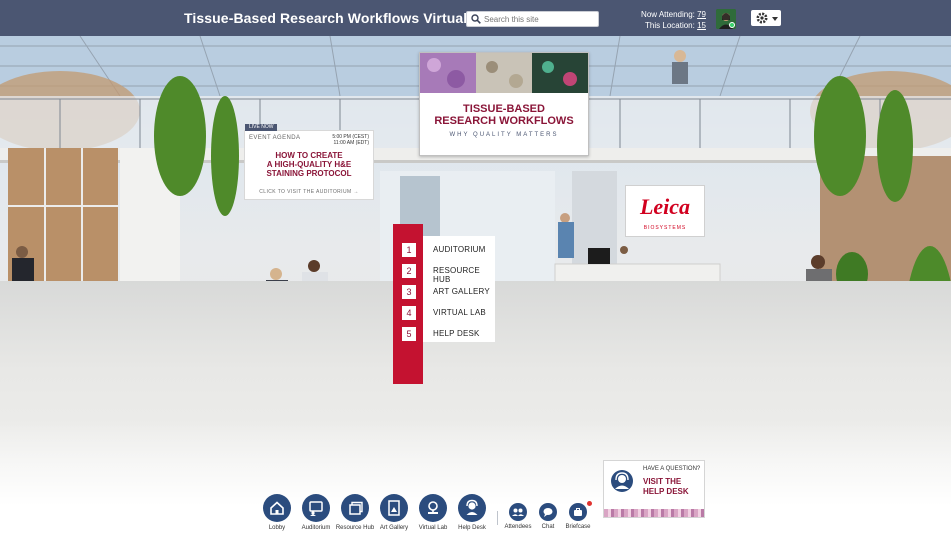  Describe the element at coordinates (668, 14) in the screenshot. I see `now-attending-label: Now Attending:` at that location.